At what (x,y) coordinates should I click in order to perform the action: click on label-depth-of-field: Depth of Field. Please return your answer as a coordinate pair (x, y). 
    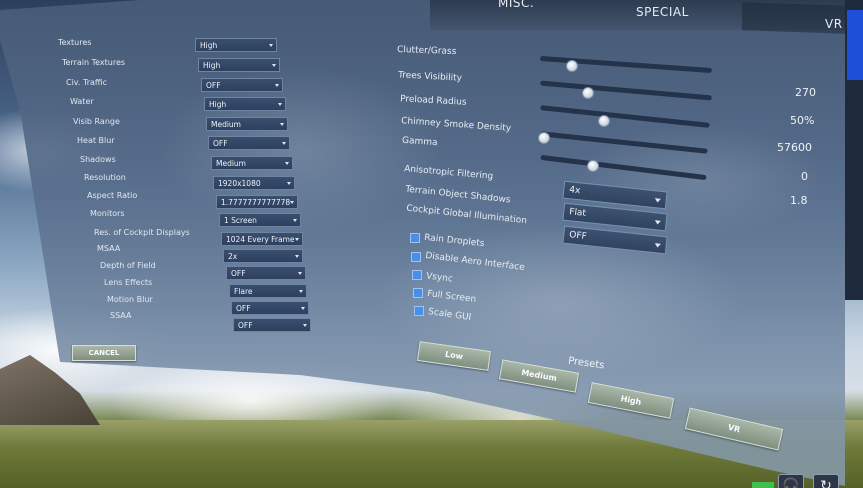
    Looking at the image, I should click on (128, 265).